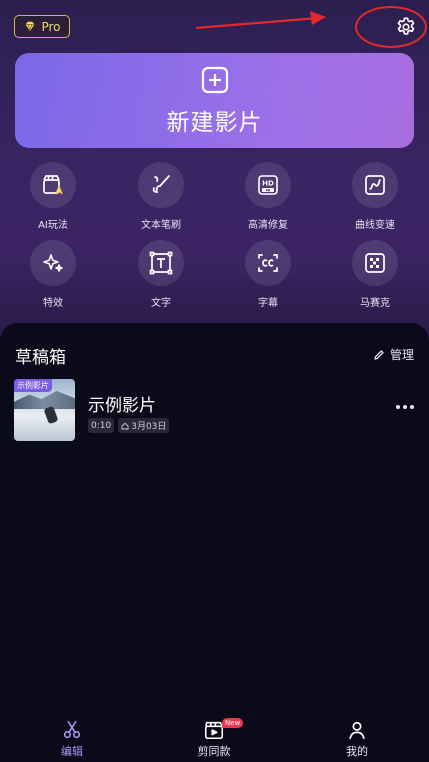  Describe the element at coordinates (122, 406) in the screenshot. I see `draft-name: 示例影片` at that location.